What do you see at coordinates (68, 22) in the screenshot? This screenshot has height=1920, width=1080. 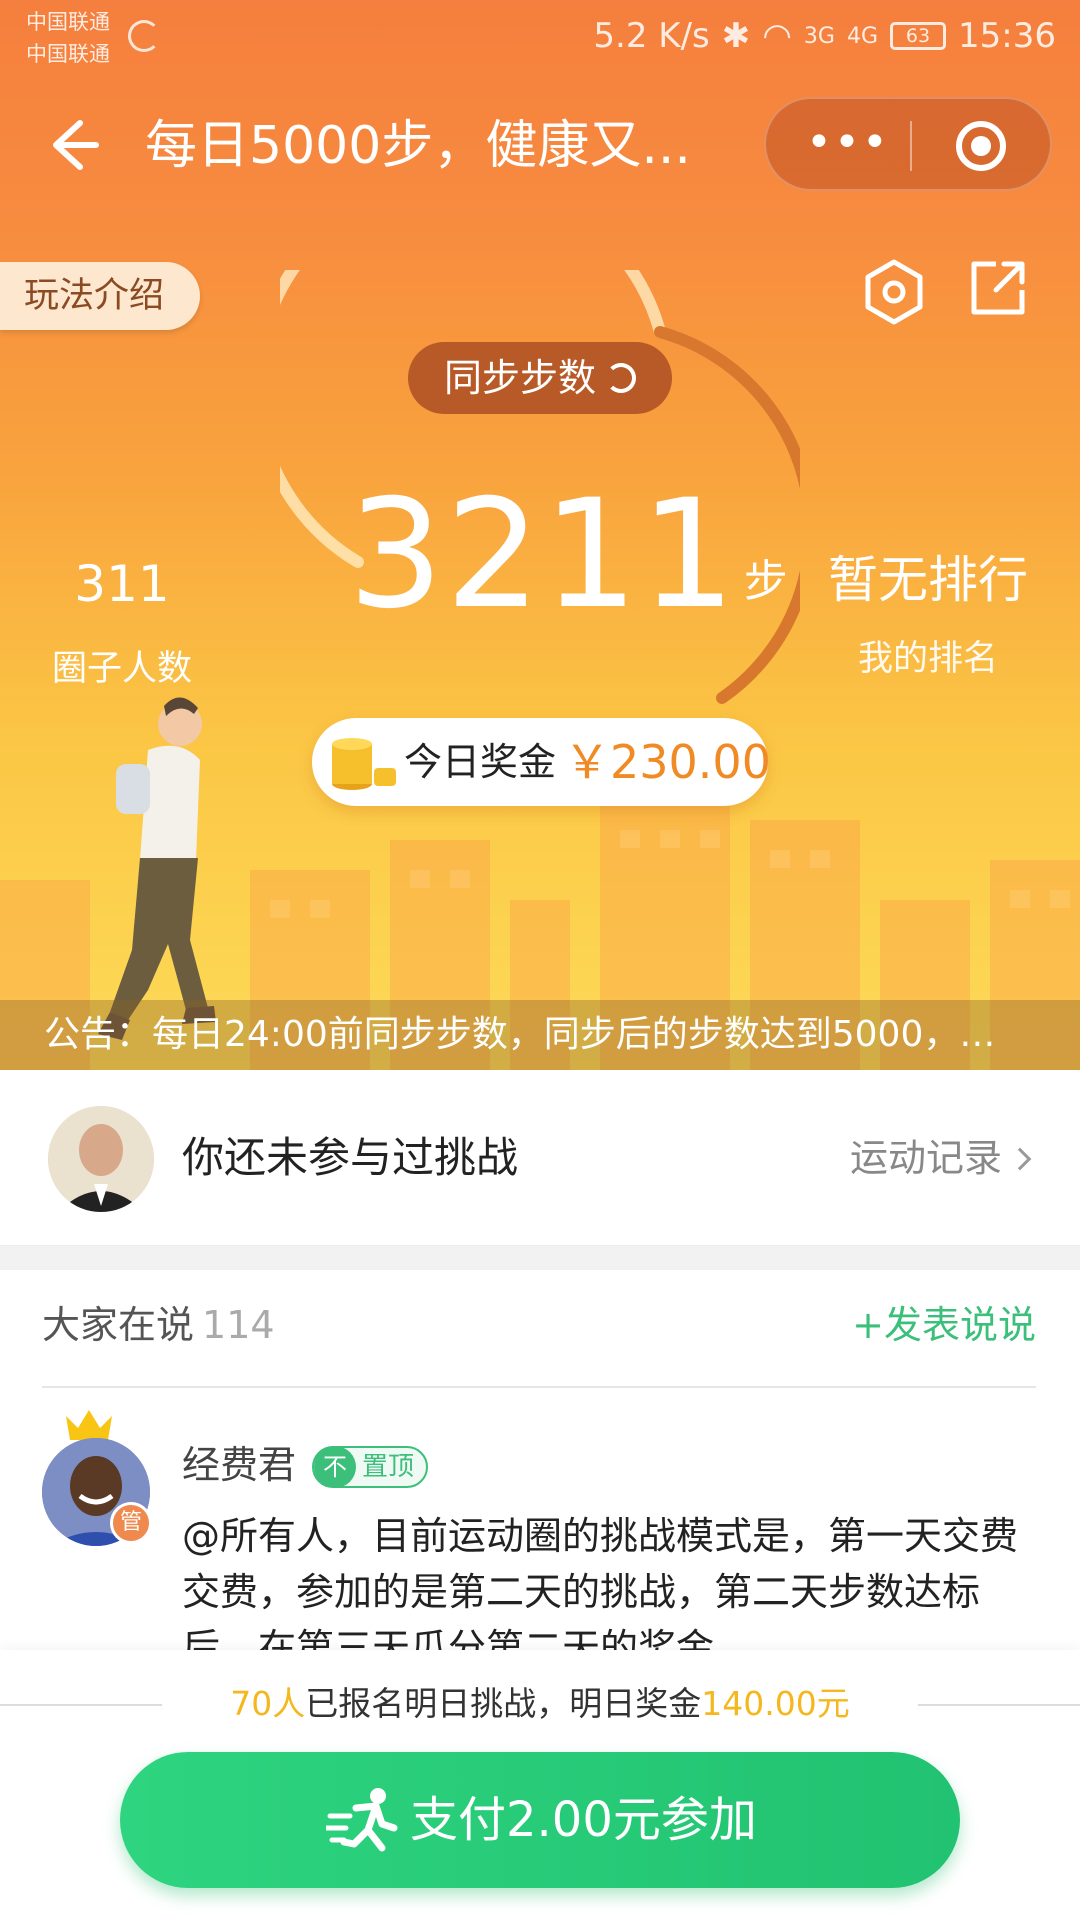 I see `carrier-1: 中国联通` at bounding box center [68, 22].